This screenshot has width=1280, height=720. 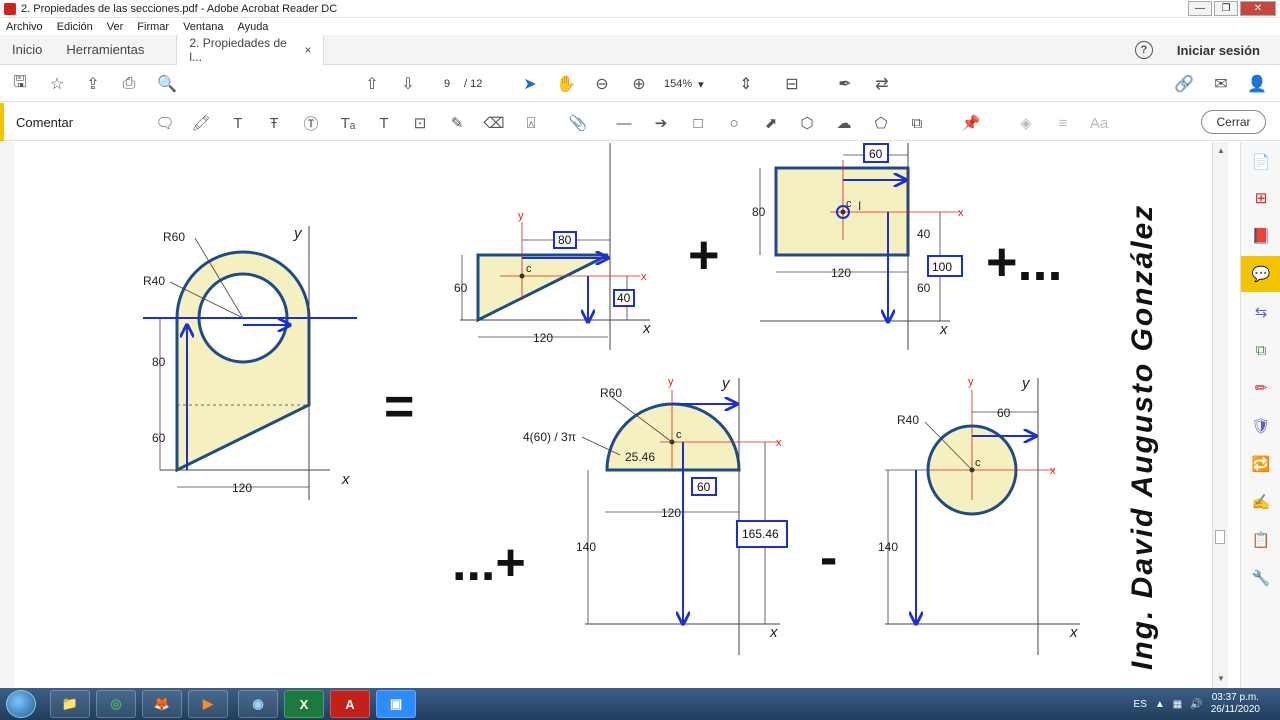 What do you see at coordinates (882, 84) in the screenshot?
I see `share-icon: ⇄` at bounding box center [882, 84].